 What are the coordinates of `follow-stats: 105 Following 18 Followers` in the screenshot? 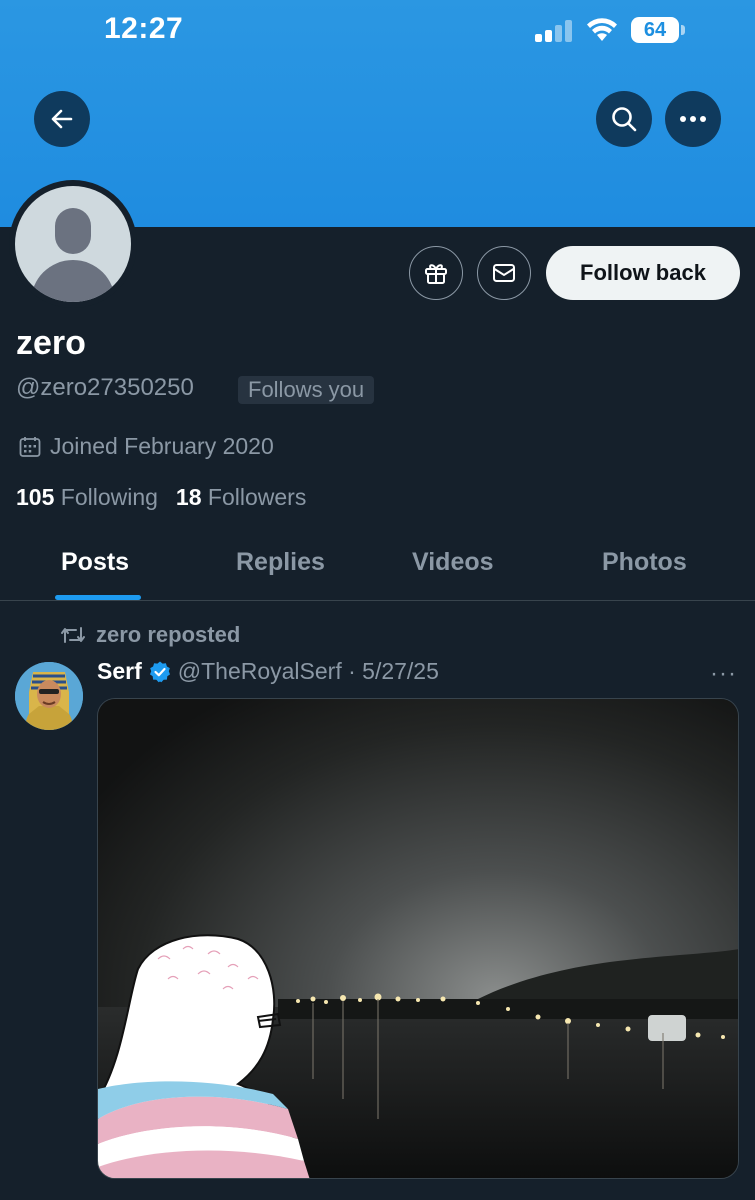 It's located at (161, 497).